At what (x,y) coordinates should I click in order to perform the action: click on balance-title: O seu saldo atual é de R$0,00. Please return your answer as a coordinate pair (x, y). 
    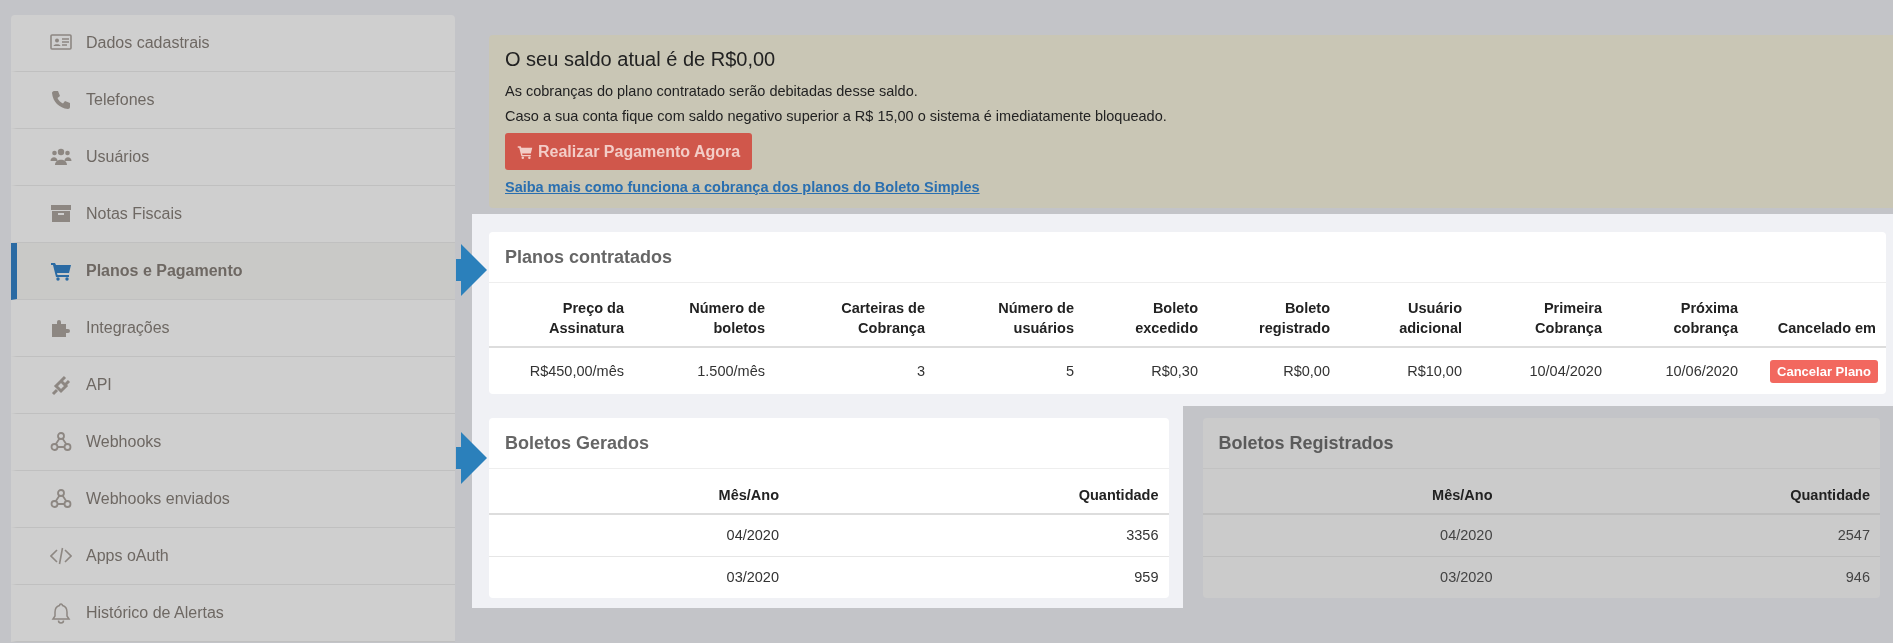
    Looking at the image, I should click on (641, 59).